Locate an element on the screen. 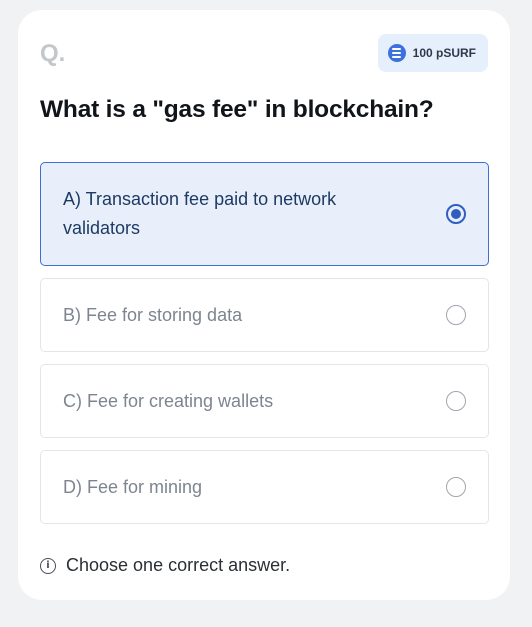 This screenshot has width=532, height=627. option-c-label: C) Fee for creating wallets is located at coordinates (168, 400).